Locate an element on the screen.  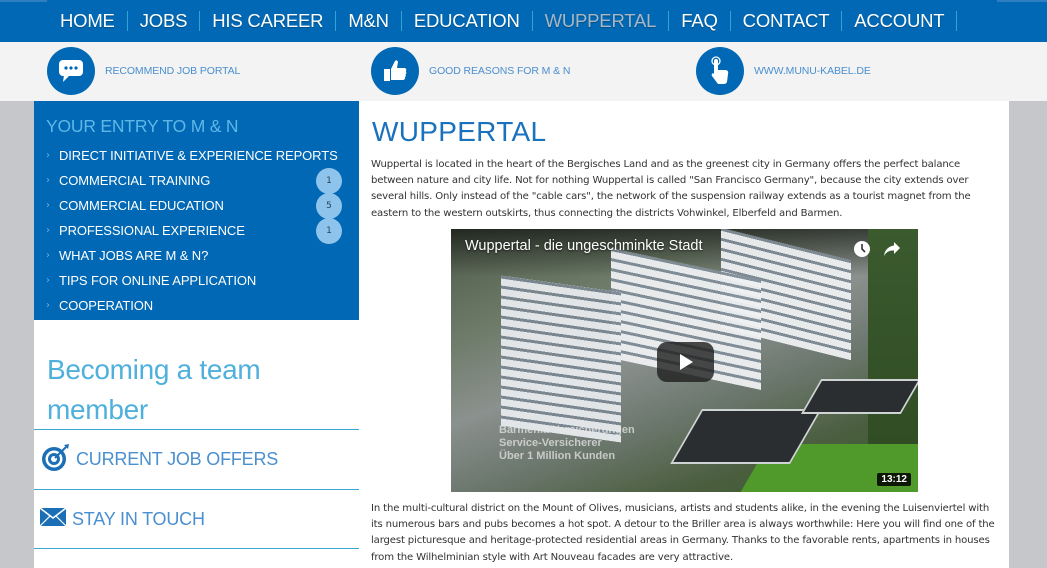
play-icon is located at coordinates (686, 362).